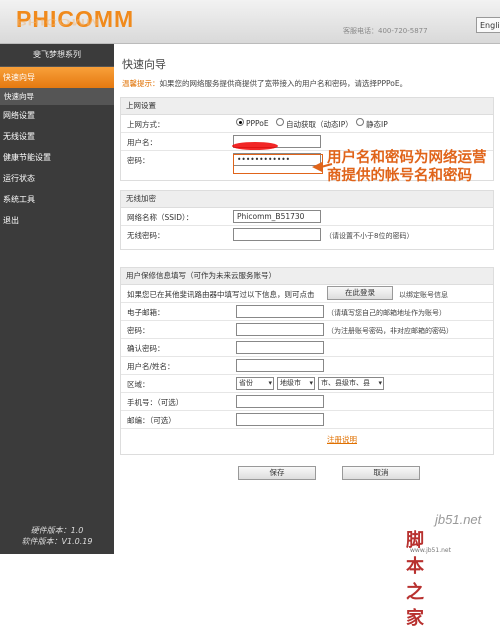 Image resolution: width=500 pixels, height=630 pixels. What do you see at coordinates (277, 216) in the screenshot?
I see `ssid-input: Phicomm_B51730` at bounding box center [277, 216].